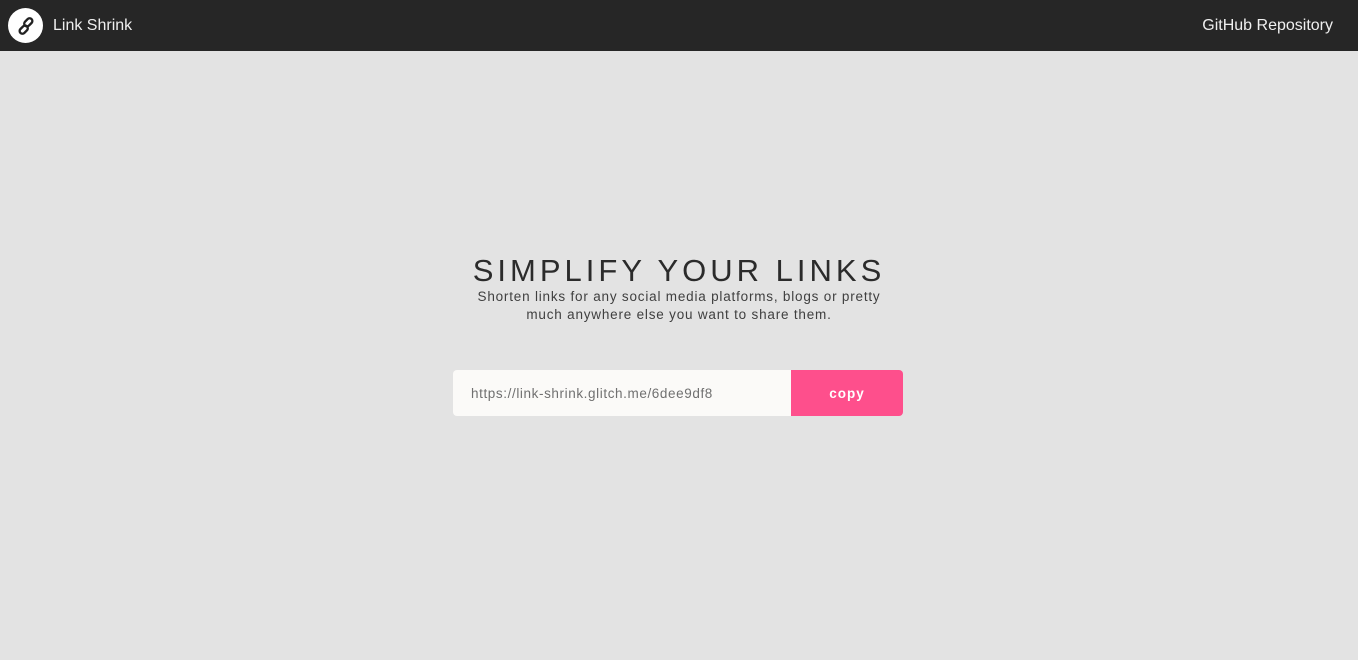 This screenshot has height=660, width=1358. I want to click on brand-link: Link Shrink, so click(70, 25).